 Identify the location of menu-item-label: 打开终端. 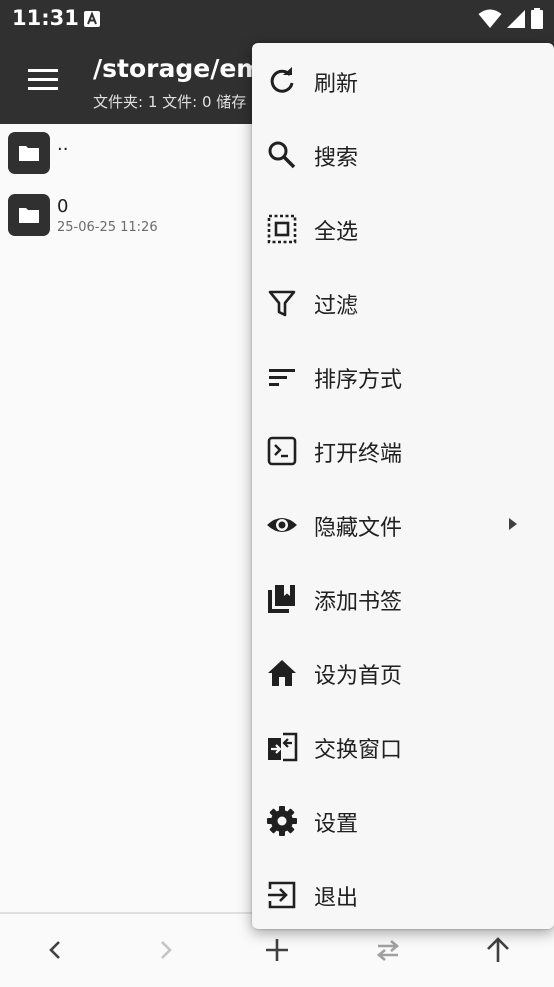
(358, 454).